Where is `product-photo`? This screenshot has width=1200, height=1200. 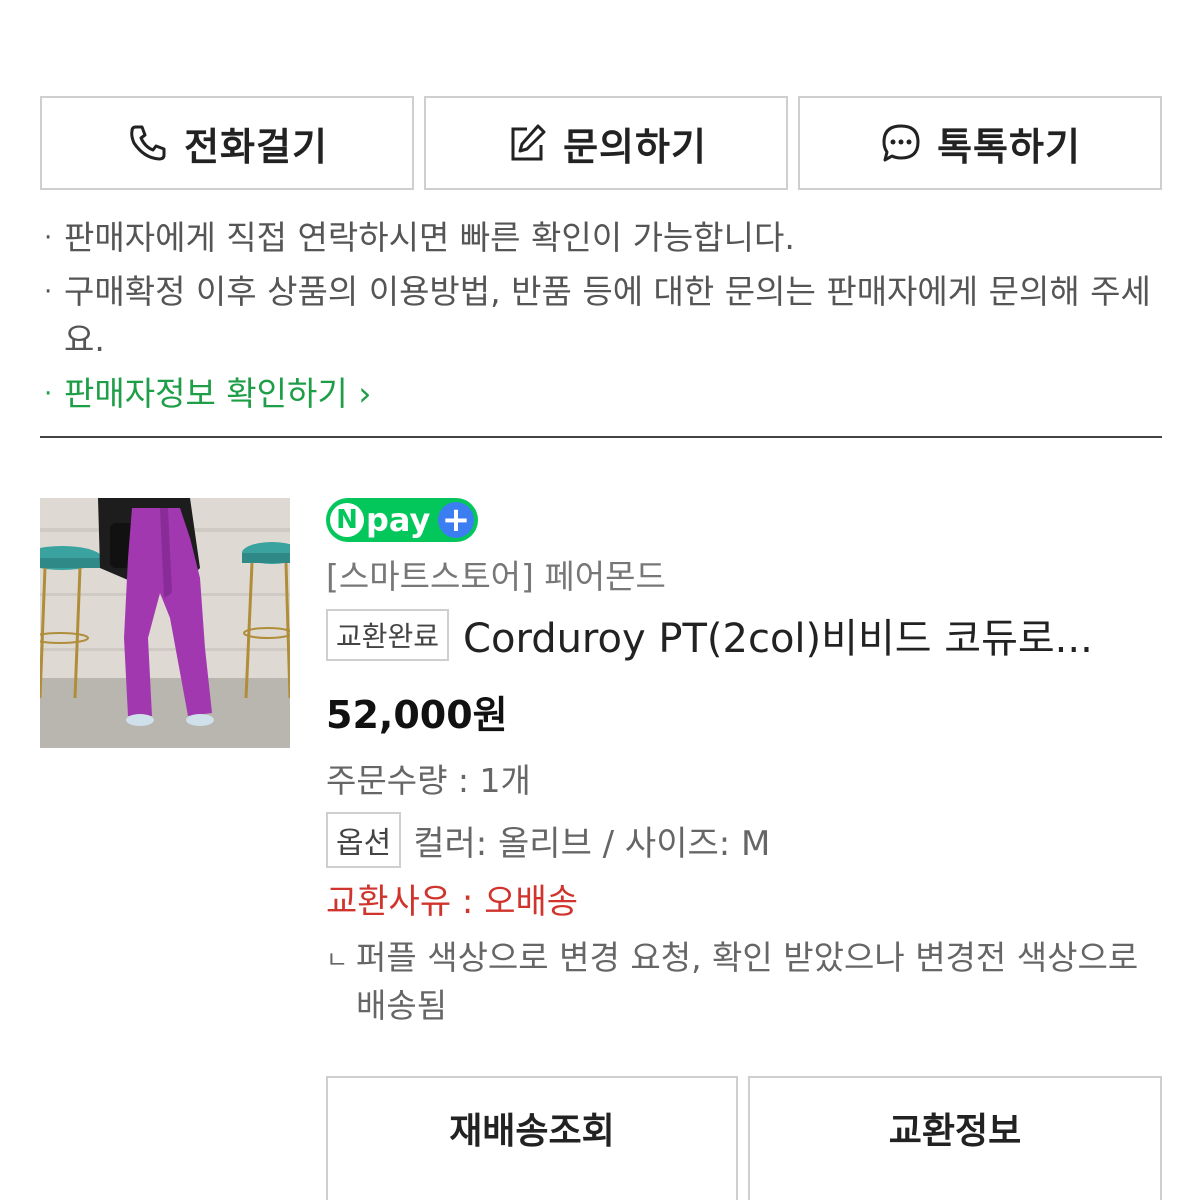
product-photo is located at coordinates (165, 623).